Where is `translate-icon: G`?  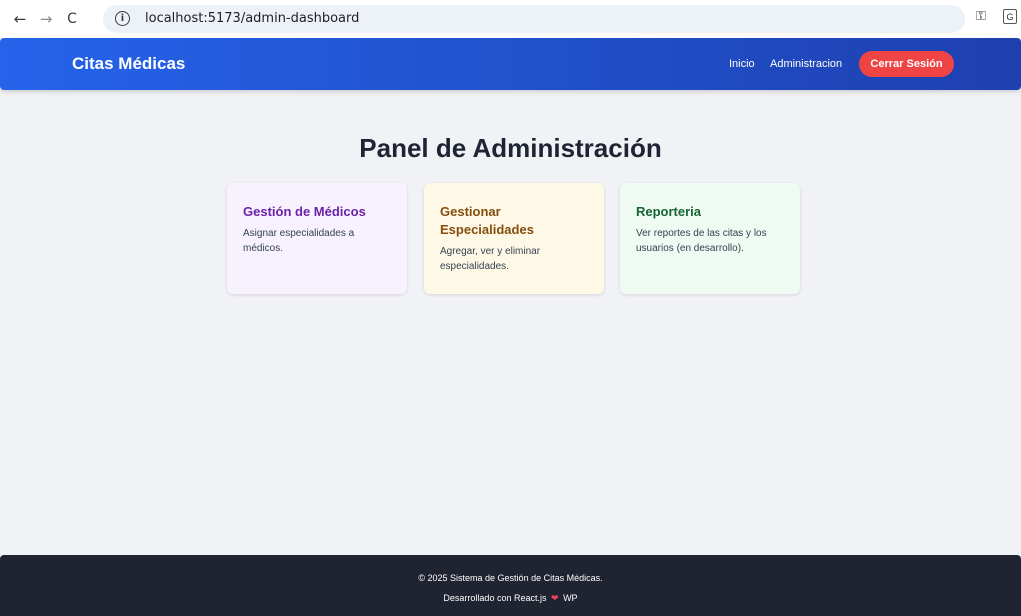 translate-icon: G is located at coordinates (1010, 16).